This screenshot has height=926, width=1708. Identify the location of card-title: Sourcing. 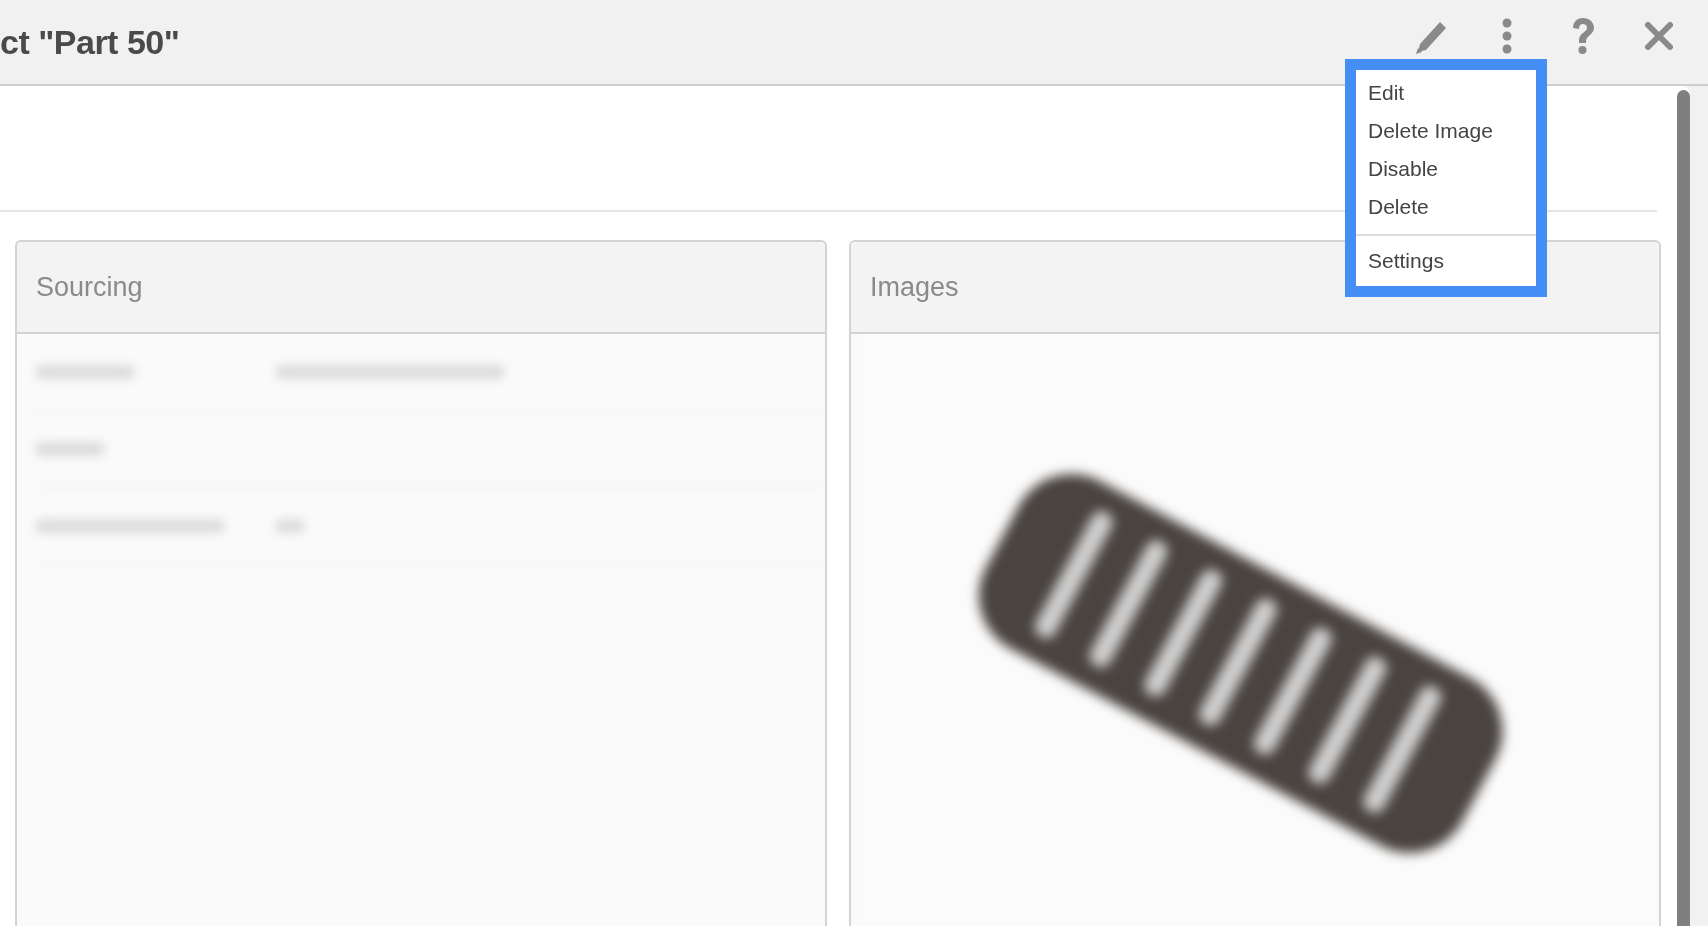
(89, 287).